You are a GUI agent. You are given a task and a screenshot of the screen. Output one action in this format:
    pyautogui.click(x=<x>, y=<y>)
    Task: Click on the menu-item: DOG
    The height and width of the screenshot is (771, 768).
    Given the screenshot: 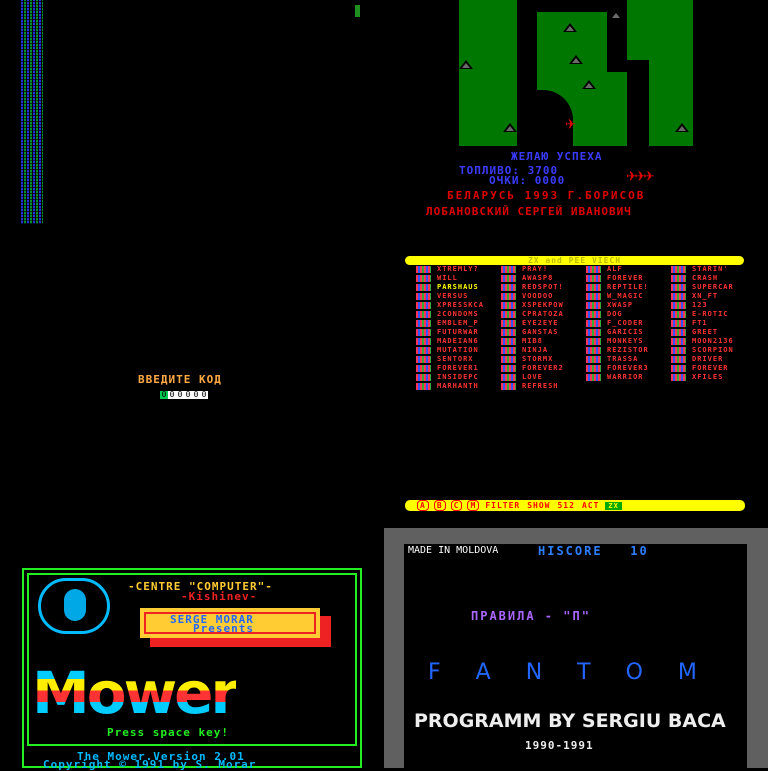 What is the action you would take?
    pyautogui.click(x=617, y=314)
    